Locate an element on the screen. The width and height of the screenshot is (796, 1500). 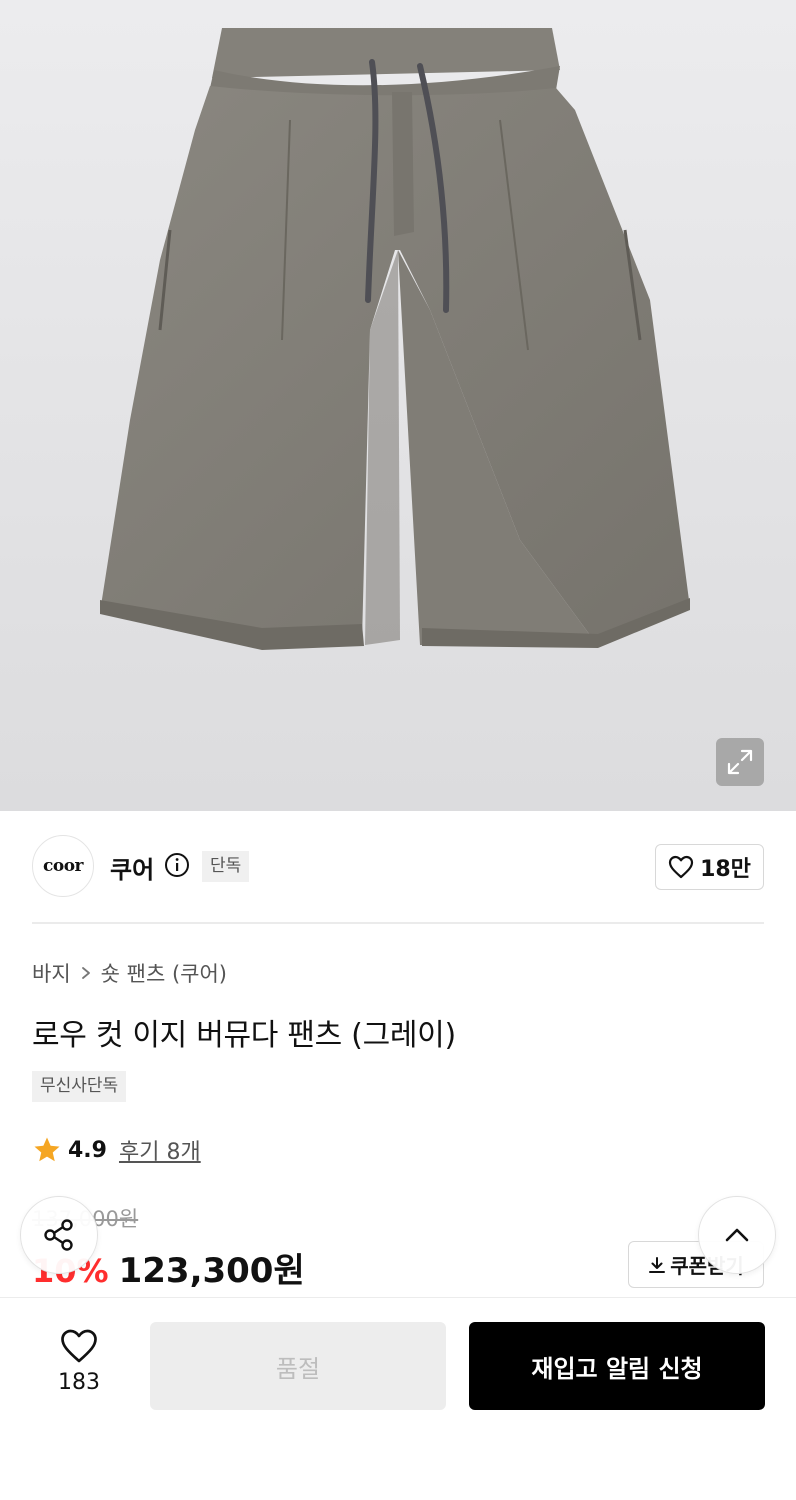
expand-image-button is located at coordinates (740, 762).